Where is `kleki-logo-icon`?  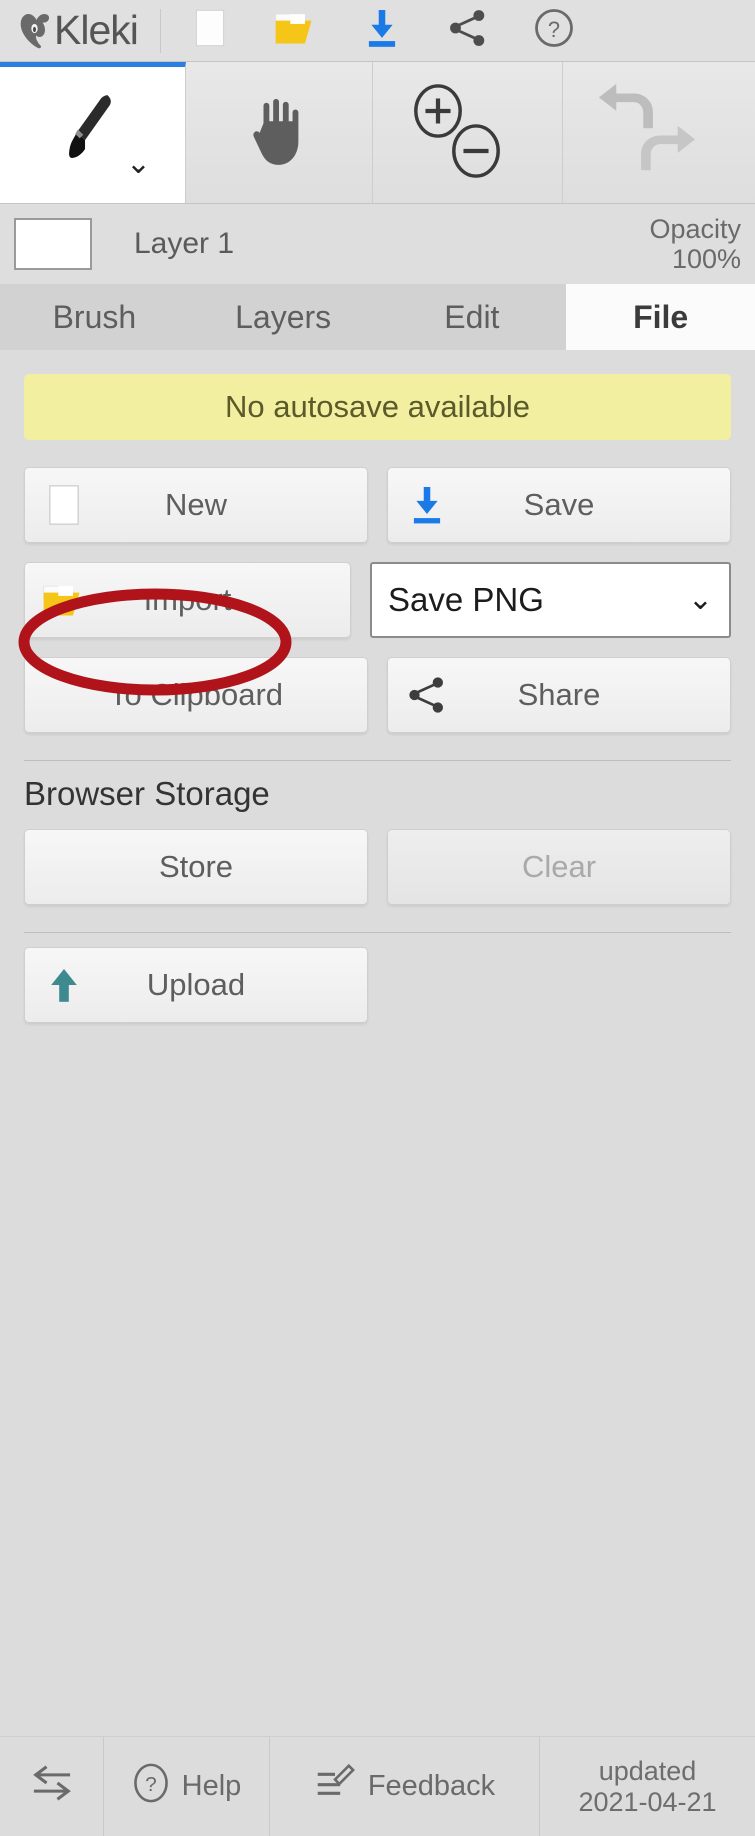
kleki-logo-icon is located at coordinates (36, 31).